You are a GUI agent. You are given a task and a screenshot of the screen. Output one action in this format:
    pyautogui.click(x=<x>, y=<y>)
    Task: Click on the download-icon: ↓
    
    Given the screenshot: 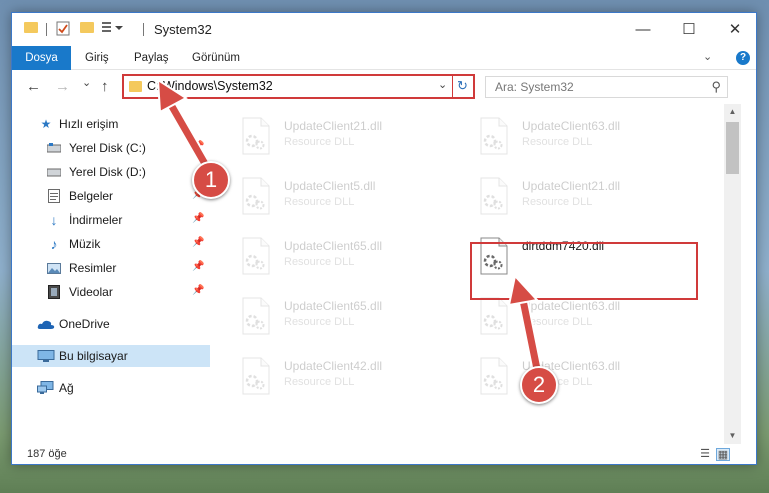 What is the action you would take?
    pyautogui.click(x=54, y=220)
    